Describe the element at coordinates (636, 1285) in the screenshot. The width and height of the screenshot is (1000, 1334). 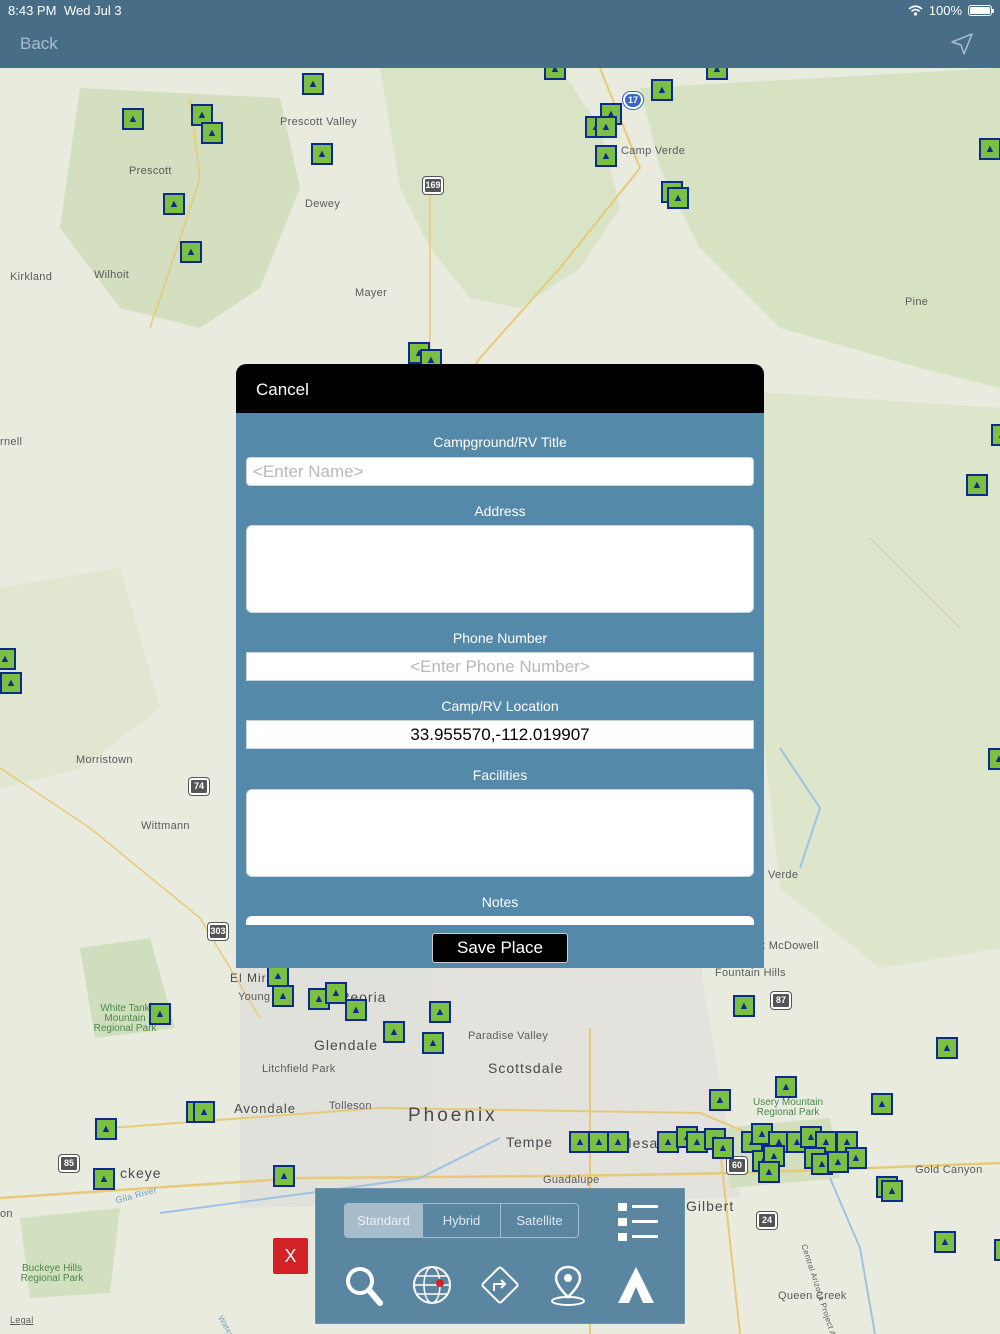
I see `tent-icon` at that location.